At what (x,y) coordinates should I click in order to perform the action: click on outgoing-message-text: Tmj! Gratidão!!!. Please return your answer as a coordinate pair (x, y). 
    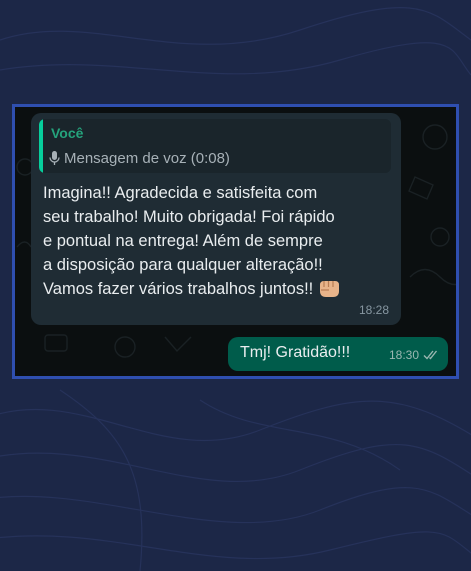
    Looking at the image, I should click on (295, 352).